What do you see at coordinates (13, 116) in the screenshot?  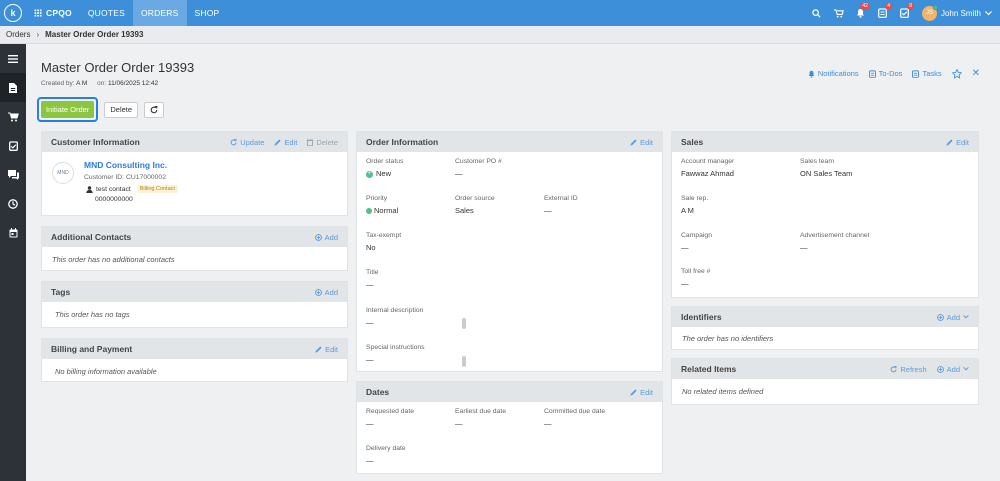 I see `sidebar-item-cart` at bounding box center [13, 116].